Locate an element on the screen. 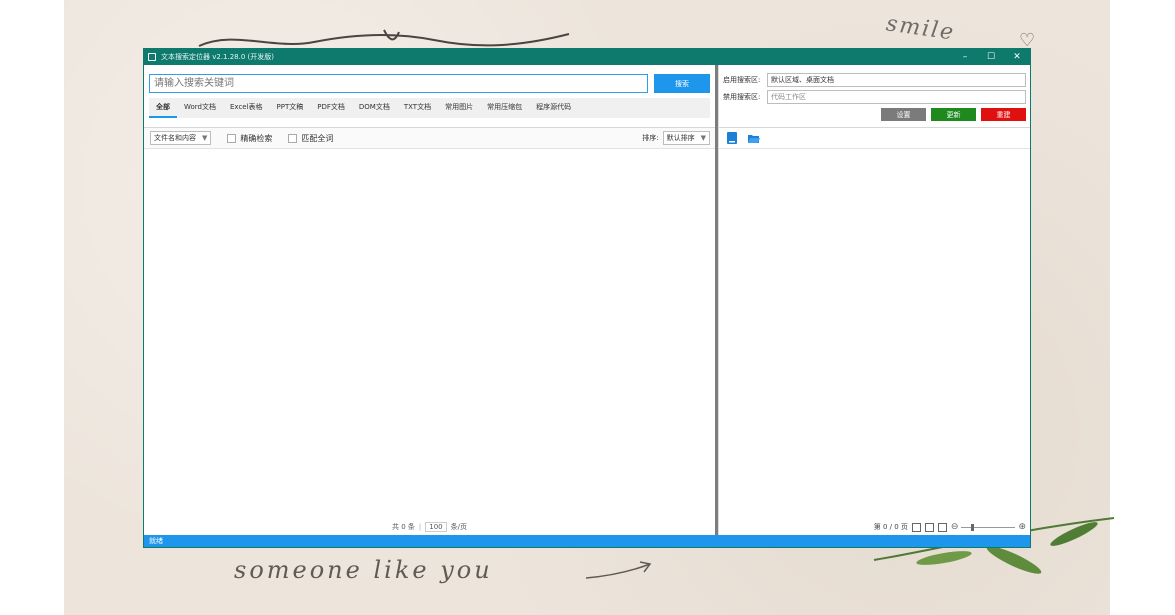 Image resolution: width=1175 pixels, height=615 pixels. enabled-area-row: 启用搜索区: 默认区域、桌面文档 is located at coordinates (874, 80).